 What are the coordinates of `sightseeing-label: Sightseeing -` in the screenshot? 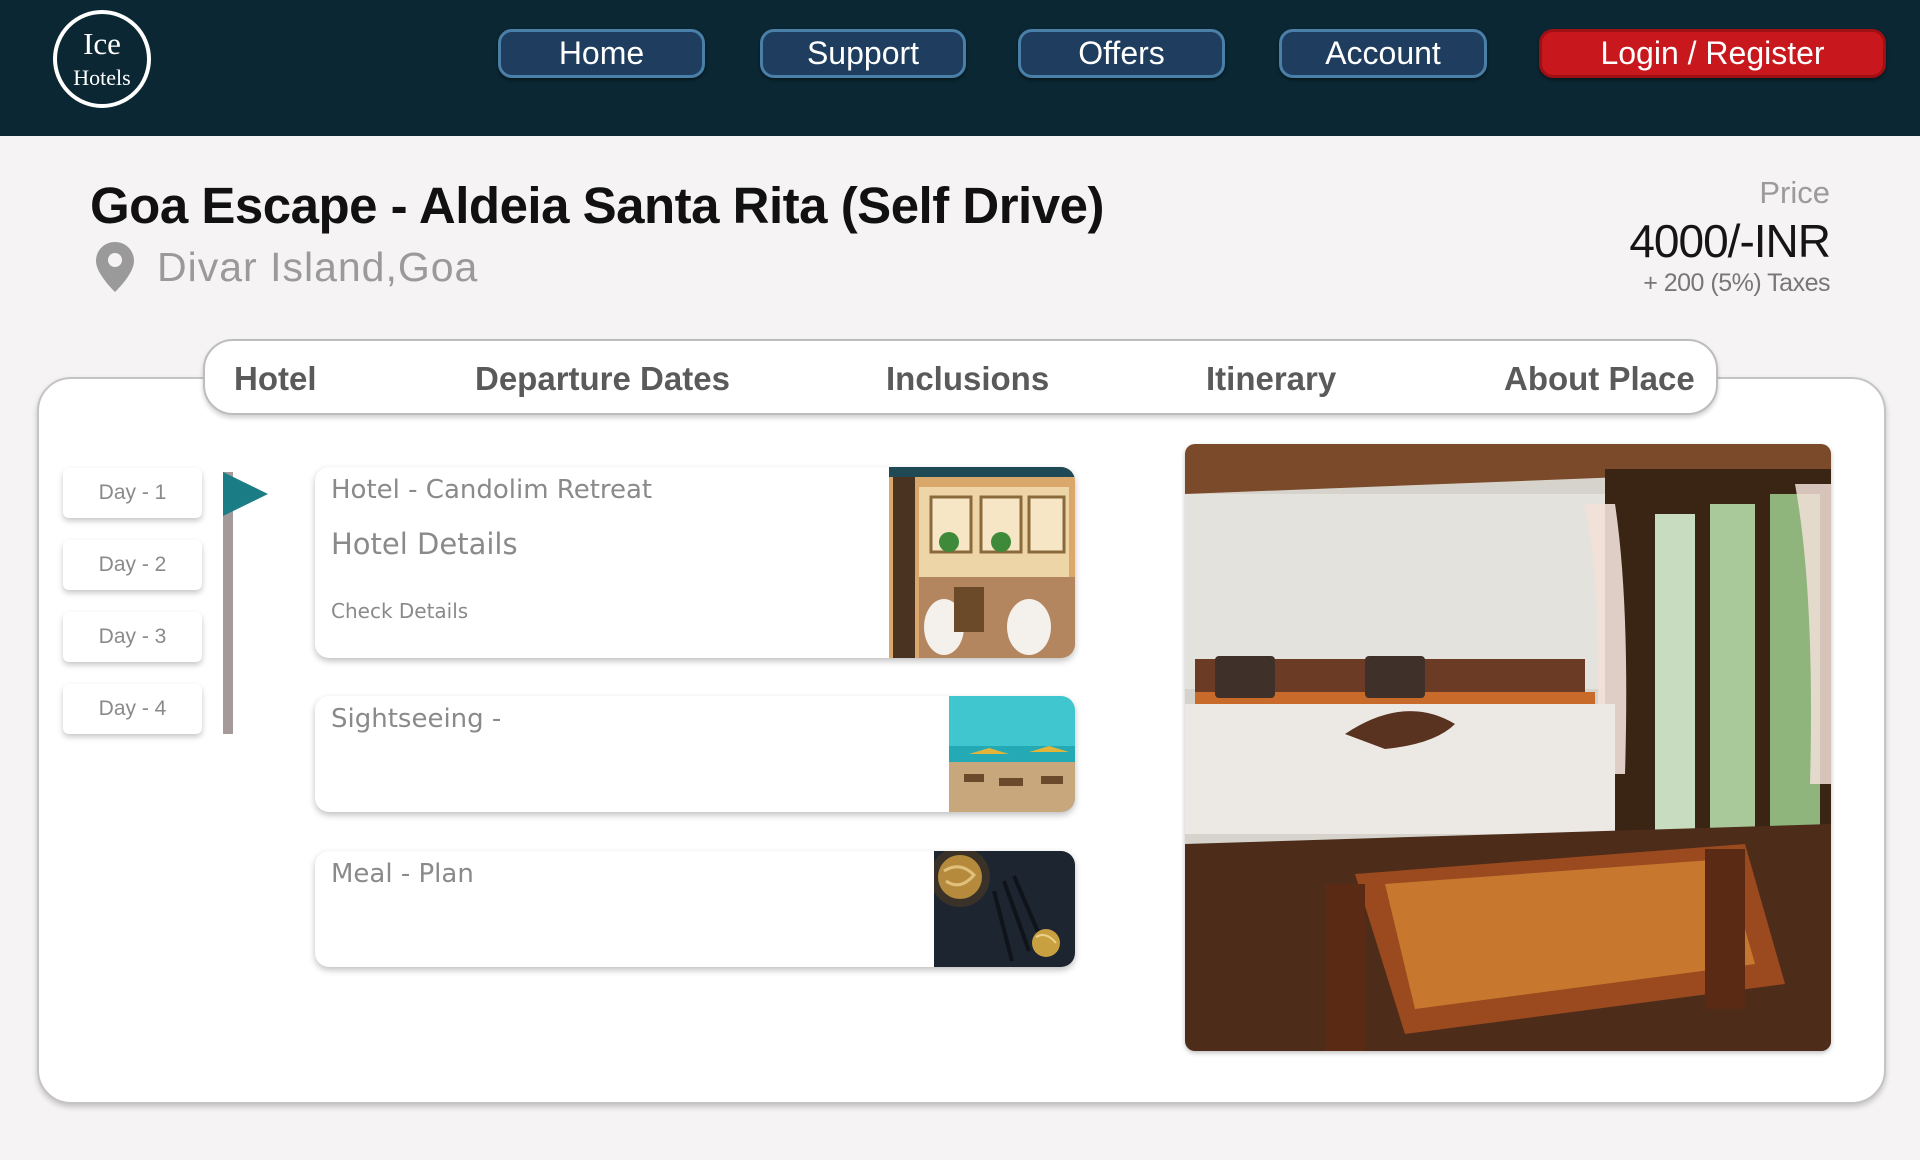 It's located at (416, 719).